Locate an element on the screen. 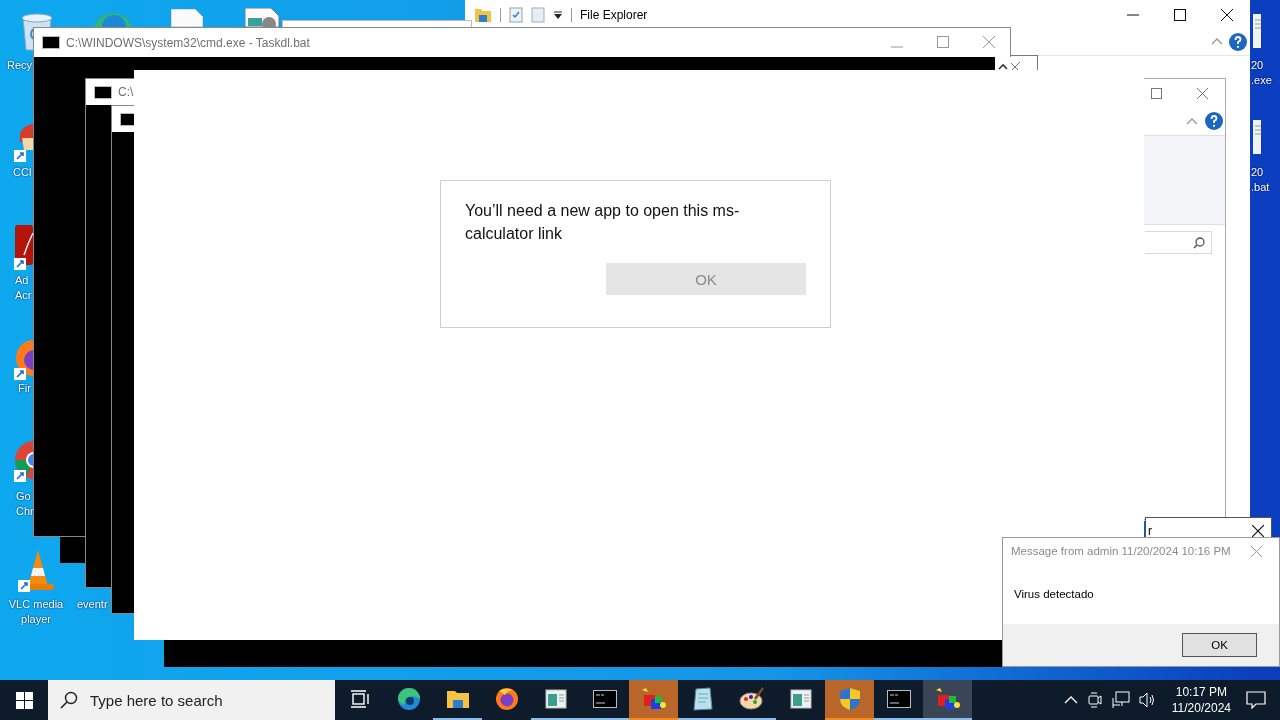 The image size is (1280, 720). desktop-icon-label: Fir is located at coordinates (24, 388).